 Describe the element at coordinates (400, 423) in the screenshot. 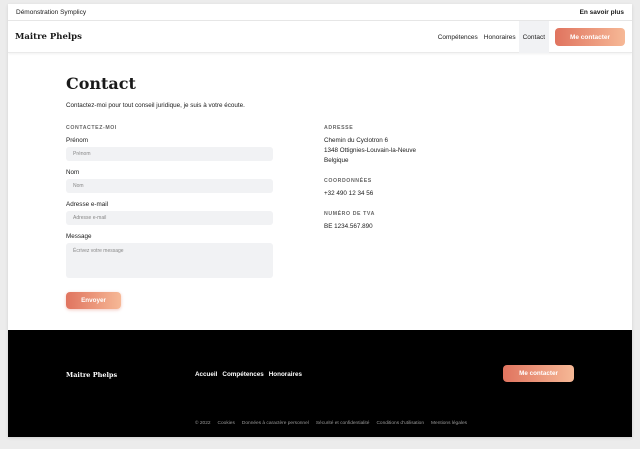

I see `legal-link-terms: Conditions d'utilisation` at that location.